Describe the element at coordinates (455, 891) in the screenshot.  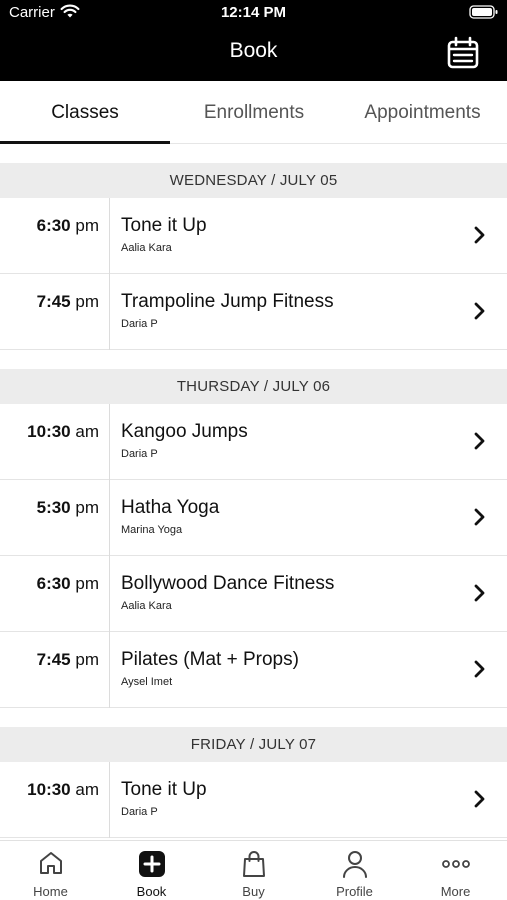
I see `nav-label: More` at that location.